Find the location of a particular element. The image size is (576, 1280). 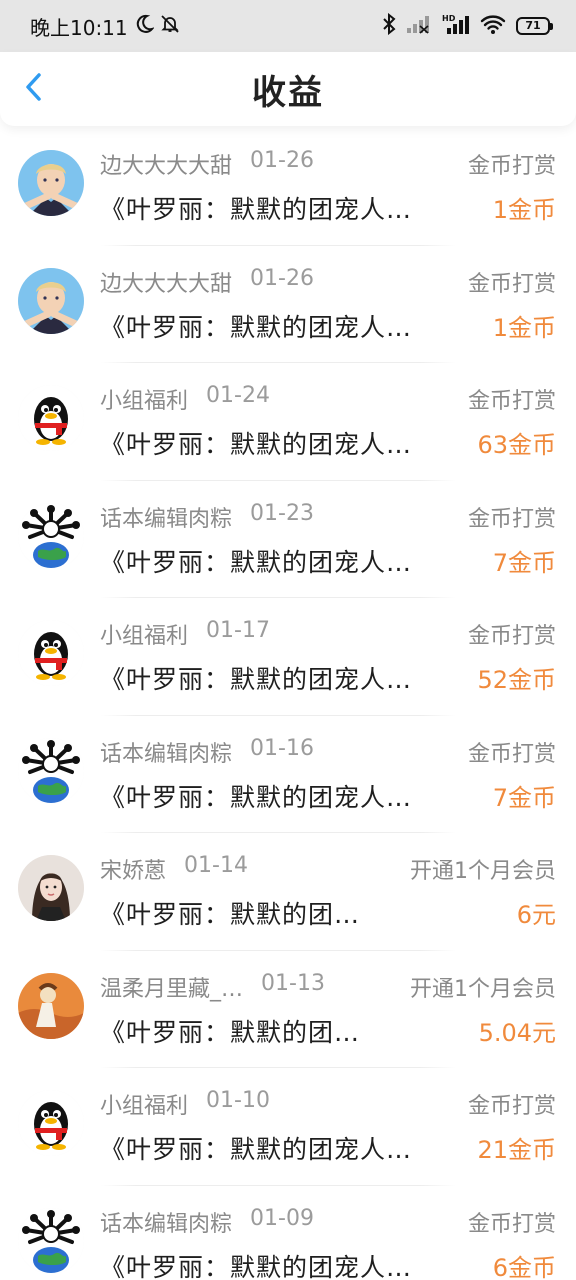

earning-record: 温柔月里藏_… 01-13 开通1个月会员 《叶罗丽：默默的团… 5.04元 is located at coordinates (288, 1009).